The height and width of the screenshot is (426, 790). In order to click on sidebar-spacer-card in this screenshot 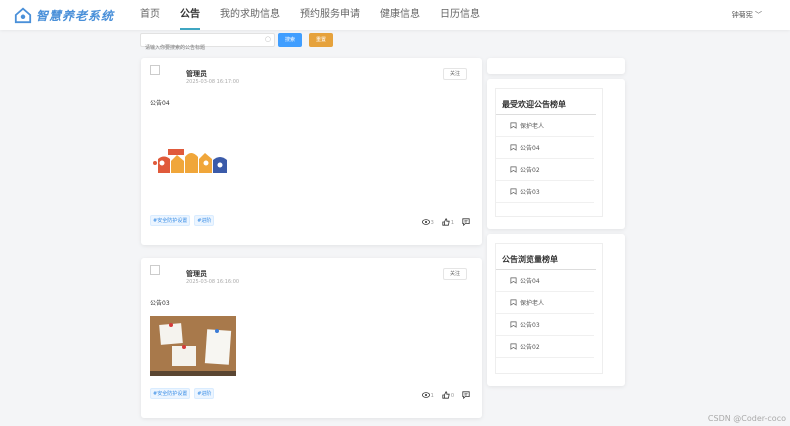, I will do `click(556, 66)`.